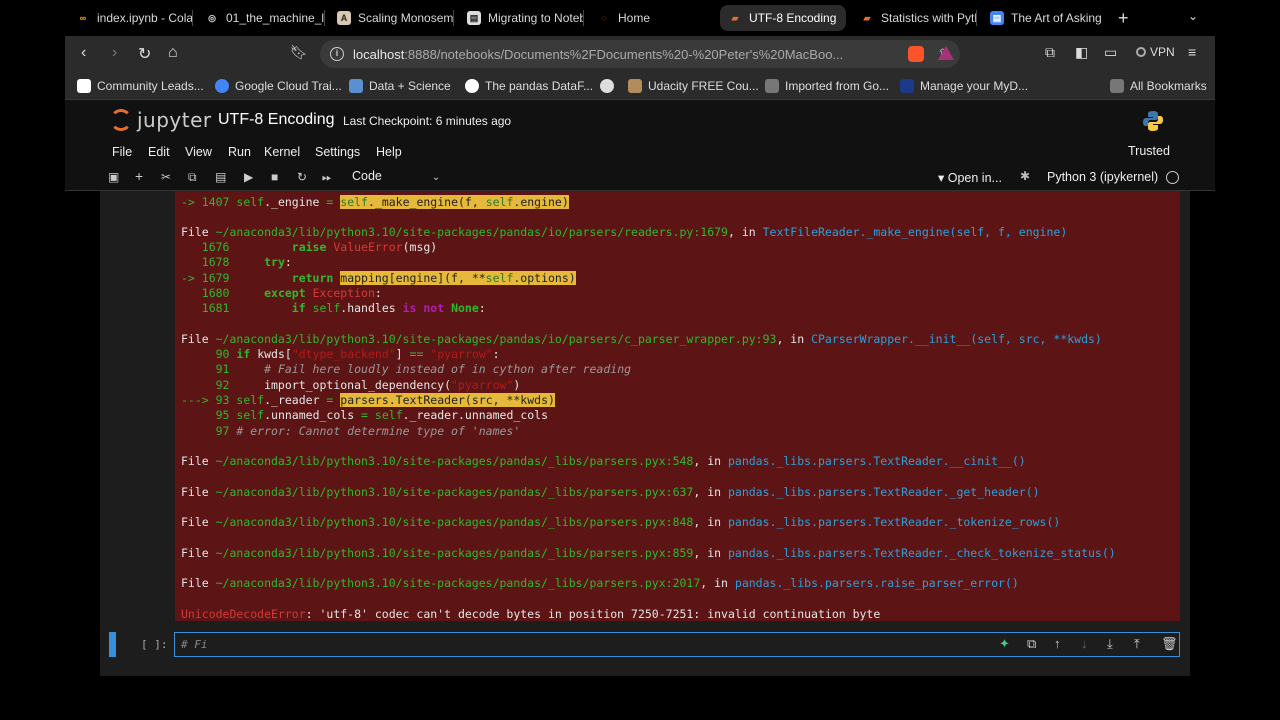 The image size is (1280, 720). I want to click on last-checkpoint: Last Checkpoint: 6 minutes ago, so click(427, 121).